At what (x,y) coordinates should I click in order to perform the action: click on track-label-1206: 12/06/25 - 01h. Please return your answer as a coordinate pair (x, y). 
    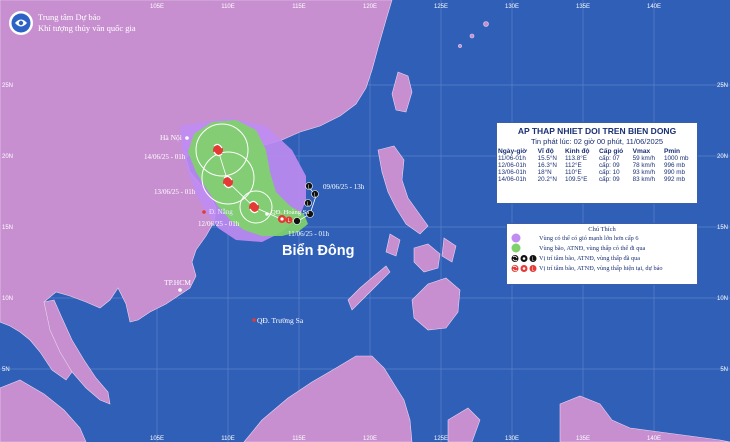
    Looking at the image, I should click on (219, 224).